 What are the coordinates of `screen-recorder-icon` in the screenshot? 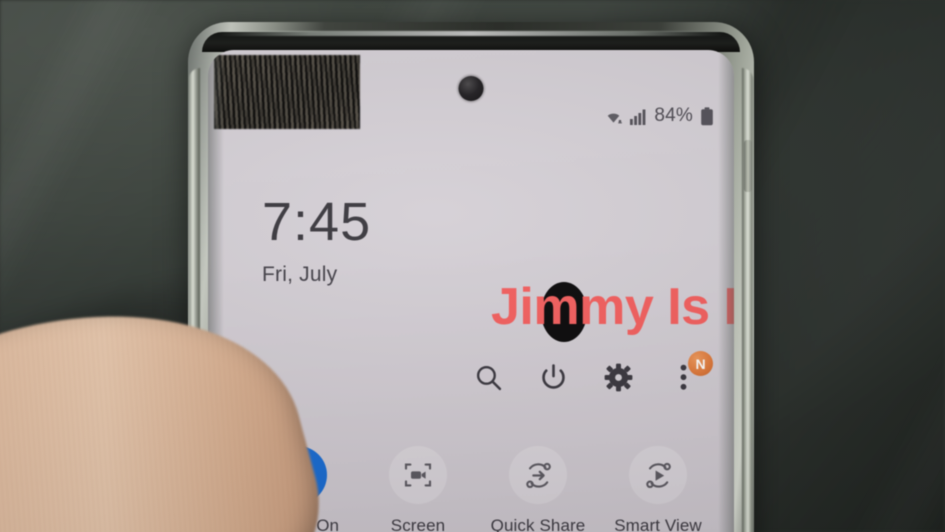 It's located at (418, 475).